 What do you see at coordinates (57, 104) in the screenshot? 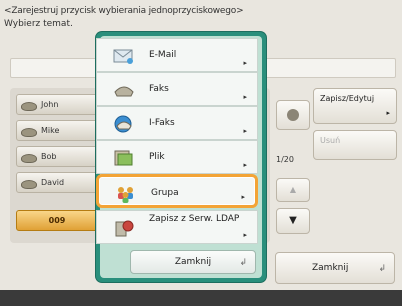
I see `list-item: John` at bounding box center [57, 104].